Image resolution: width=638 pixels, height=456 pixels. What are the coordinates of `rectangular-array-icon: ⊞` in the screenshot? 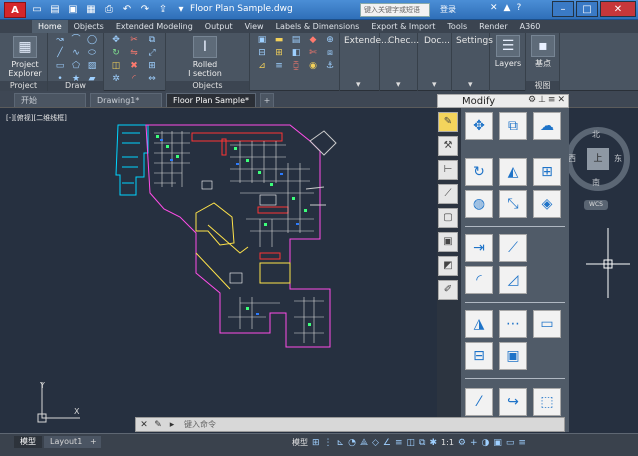 It's located at (547, 172).